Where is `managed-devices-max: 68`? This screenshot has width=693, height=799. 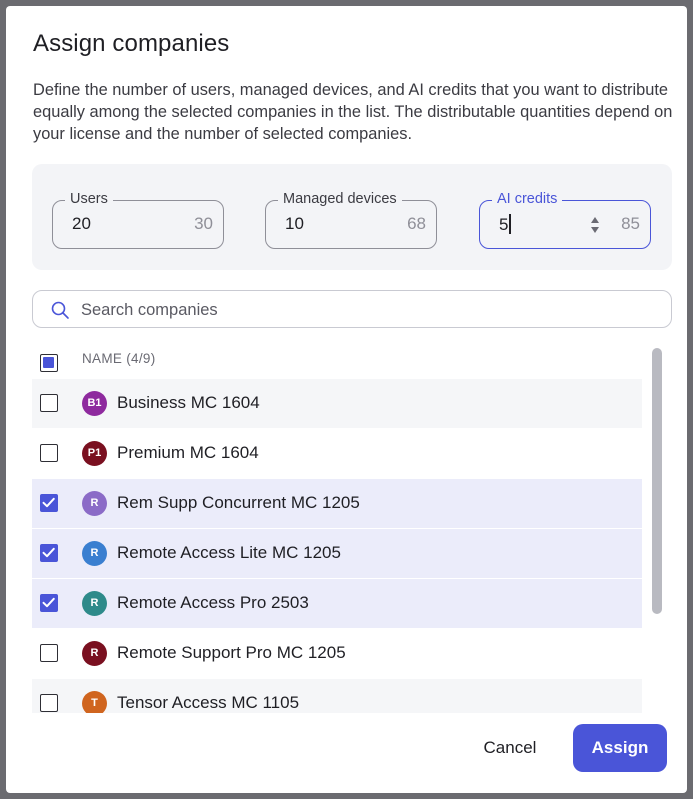 managed-devices-max: 68 is located at coordinates (416, 223).